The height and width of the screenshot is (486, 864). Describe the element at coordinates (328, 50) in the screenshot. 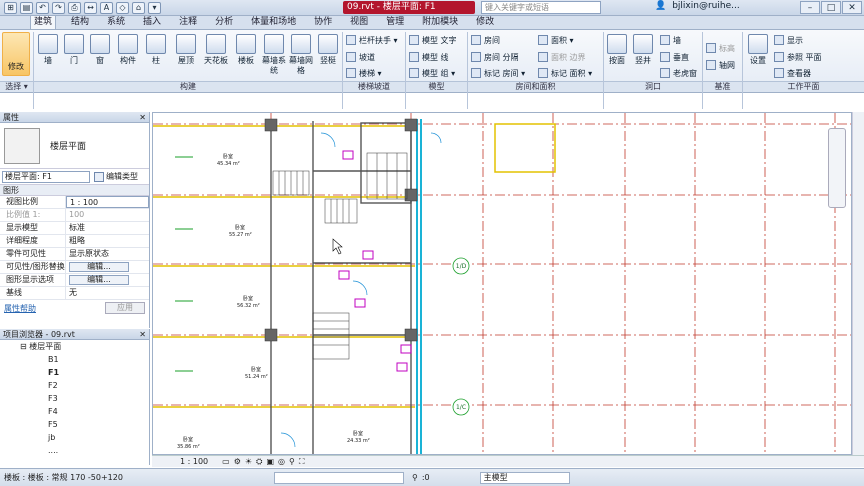

I see `mullion-button: 竖梃` at that location.